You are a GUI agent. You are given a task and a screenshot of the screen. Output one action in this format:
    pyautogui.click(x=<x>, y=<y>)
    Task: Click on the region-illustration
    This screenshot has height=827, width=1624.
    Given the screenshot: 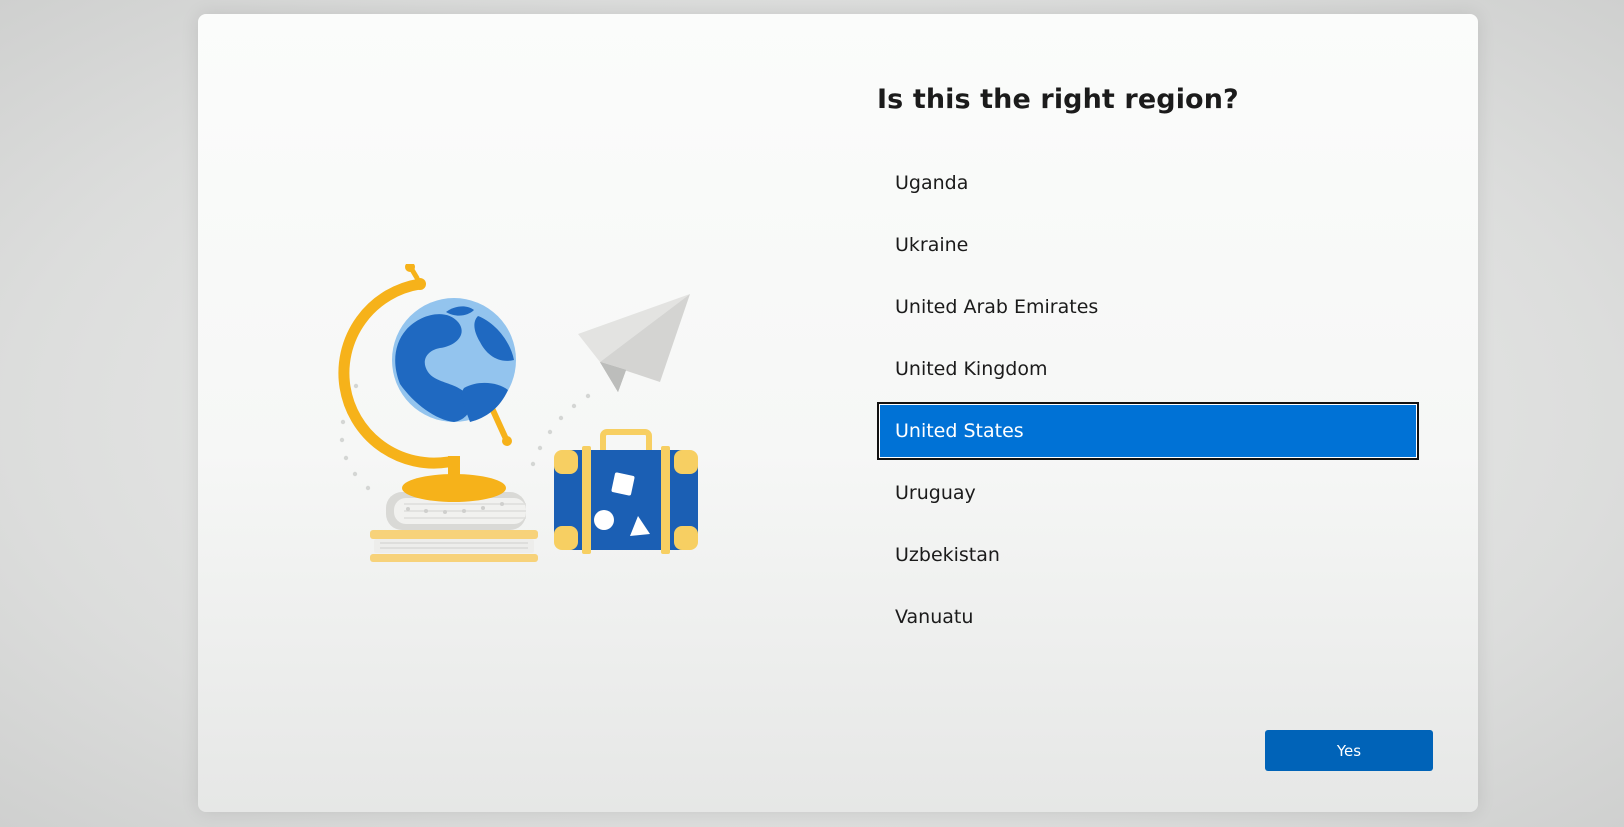 What is the action you would take?
    pyautogui.click(x=518, y=413)
    